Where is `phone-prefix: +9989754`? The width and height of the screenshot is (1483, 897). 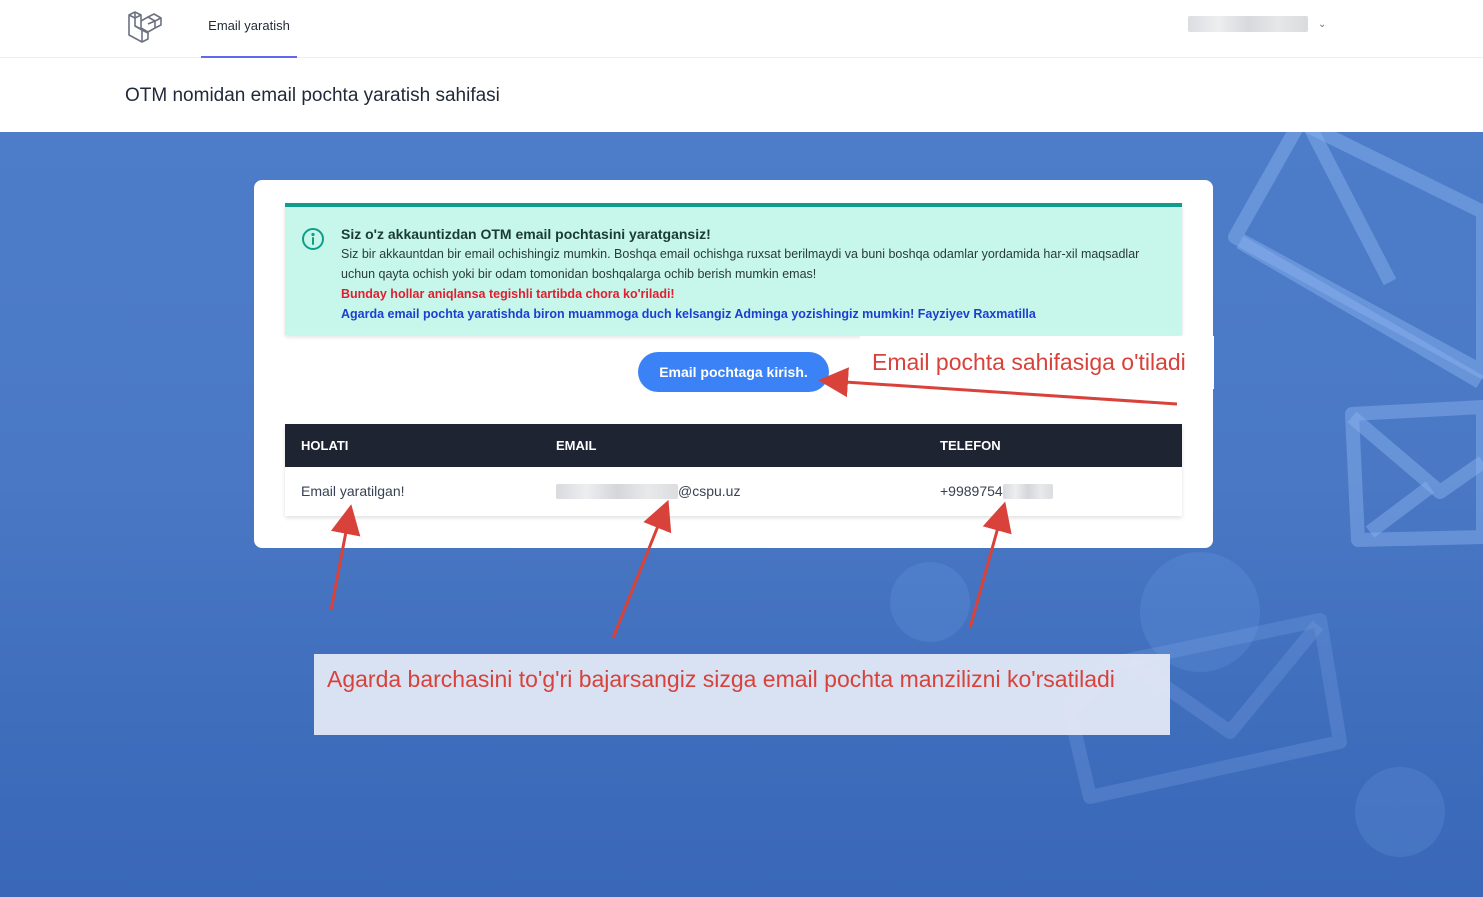 phone-prefix: +9989754 is located at coordinates (971, 491).